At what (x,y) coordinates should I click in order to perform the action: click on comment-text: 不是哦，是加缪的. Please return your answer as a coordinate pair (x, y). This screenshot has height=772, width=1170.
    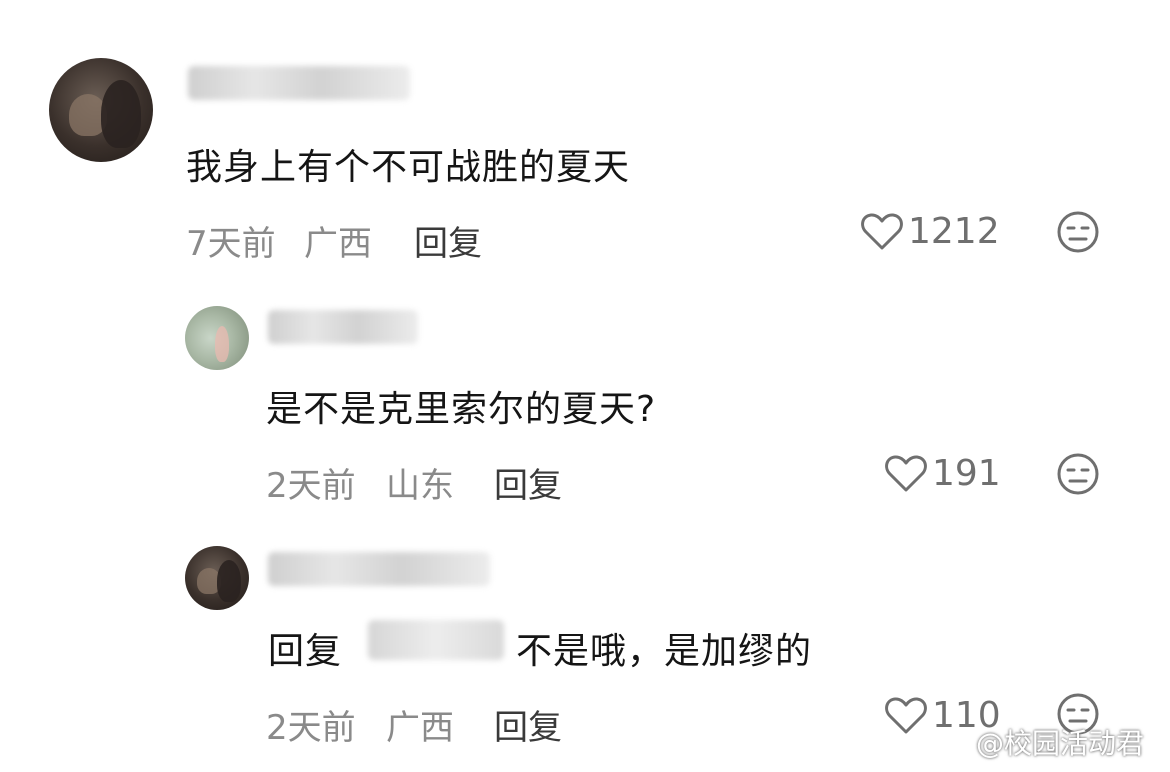
    Looking at the image, I should click on (664, 651).